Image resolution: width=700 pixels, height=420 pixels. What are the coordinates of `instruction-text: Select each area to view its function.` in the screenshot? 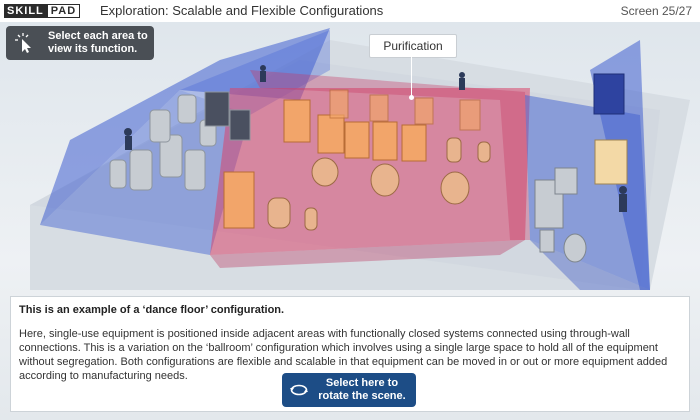 It's located at (98, 42).